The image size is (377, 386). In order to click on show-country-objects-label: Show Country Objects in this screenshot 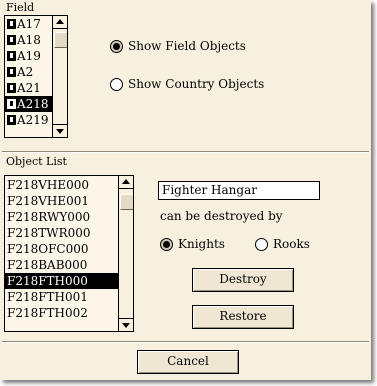, I will do `click(196, 84)`.